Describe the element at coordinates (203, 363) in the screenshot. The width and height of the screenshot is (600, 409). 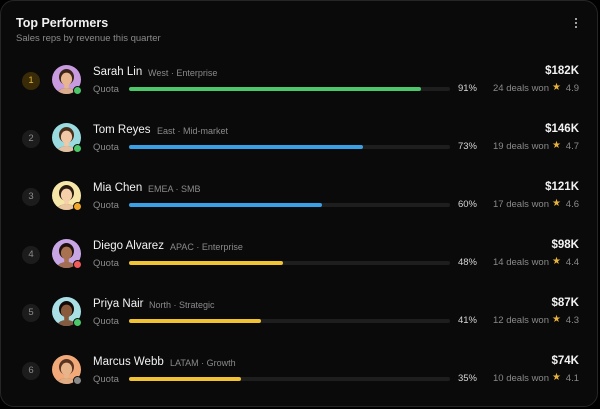
I see `rep-region-segment: LATAM · Growth` at that location.